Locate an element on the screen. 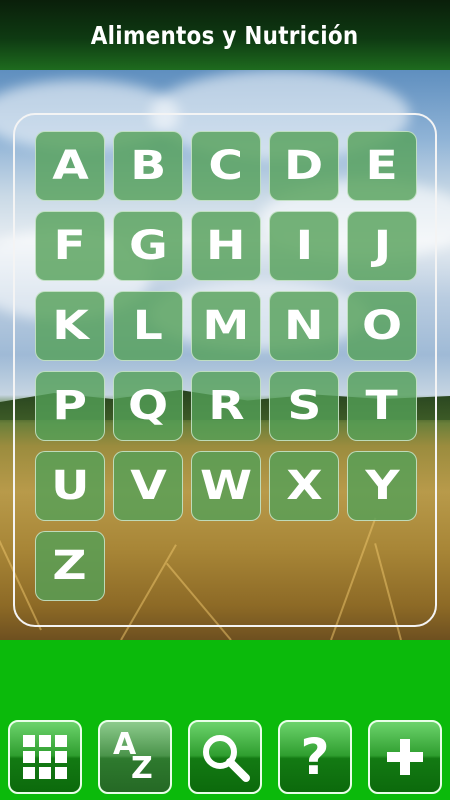 The height and width of the screenshot is (800, 450). search-icon is located at coordinates (226, 758).